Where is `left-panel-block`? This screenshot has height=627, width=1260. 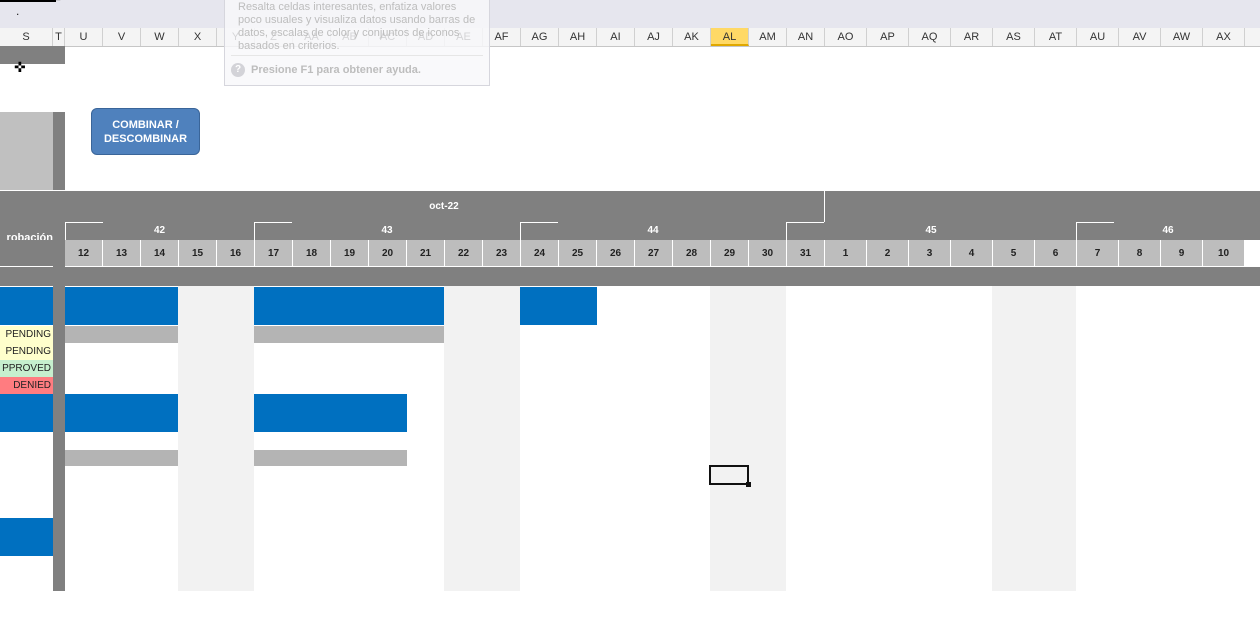
left-panel-block is located at coordinates (26, 151).